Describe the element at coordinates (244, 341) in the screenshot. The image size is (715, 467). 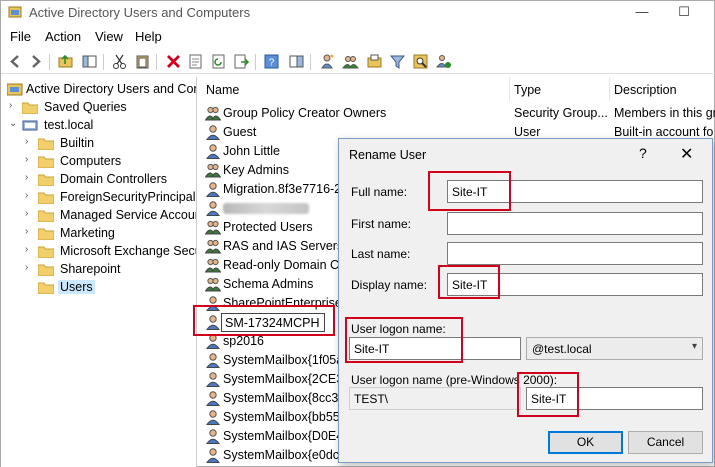
I see `row-name: sp2016` at that location.